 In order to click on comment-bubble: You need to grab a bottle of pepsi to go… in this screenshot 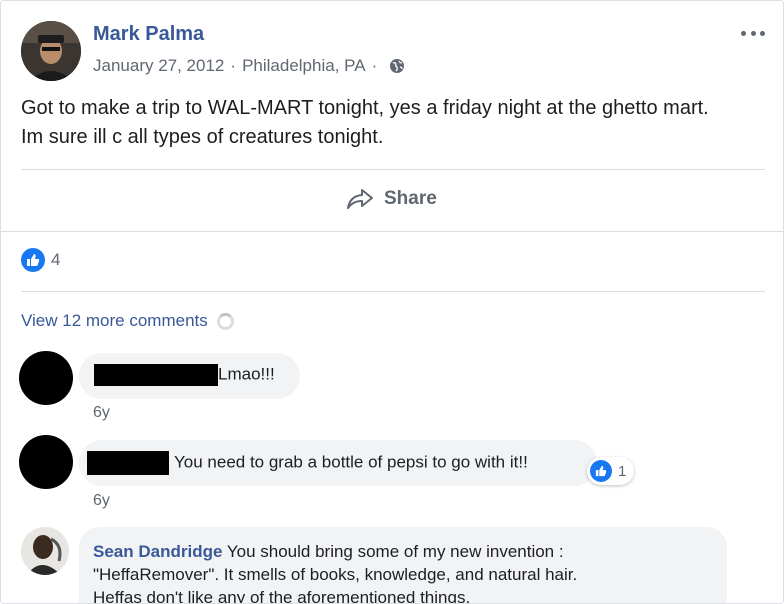, I will do `click(338, 463)`.